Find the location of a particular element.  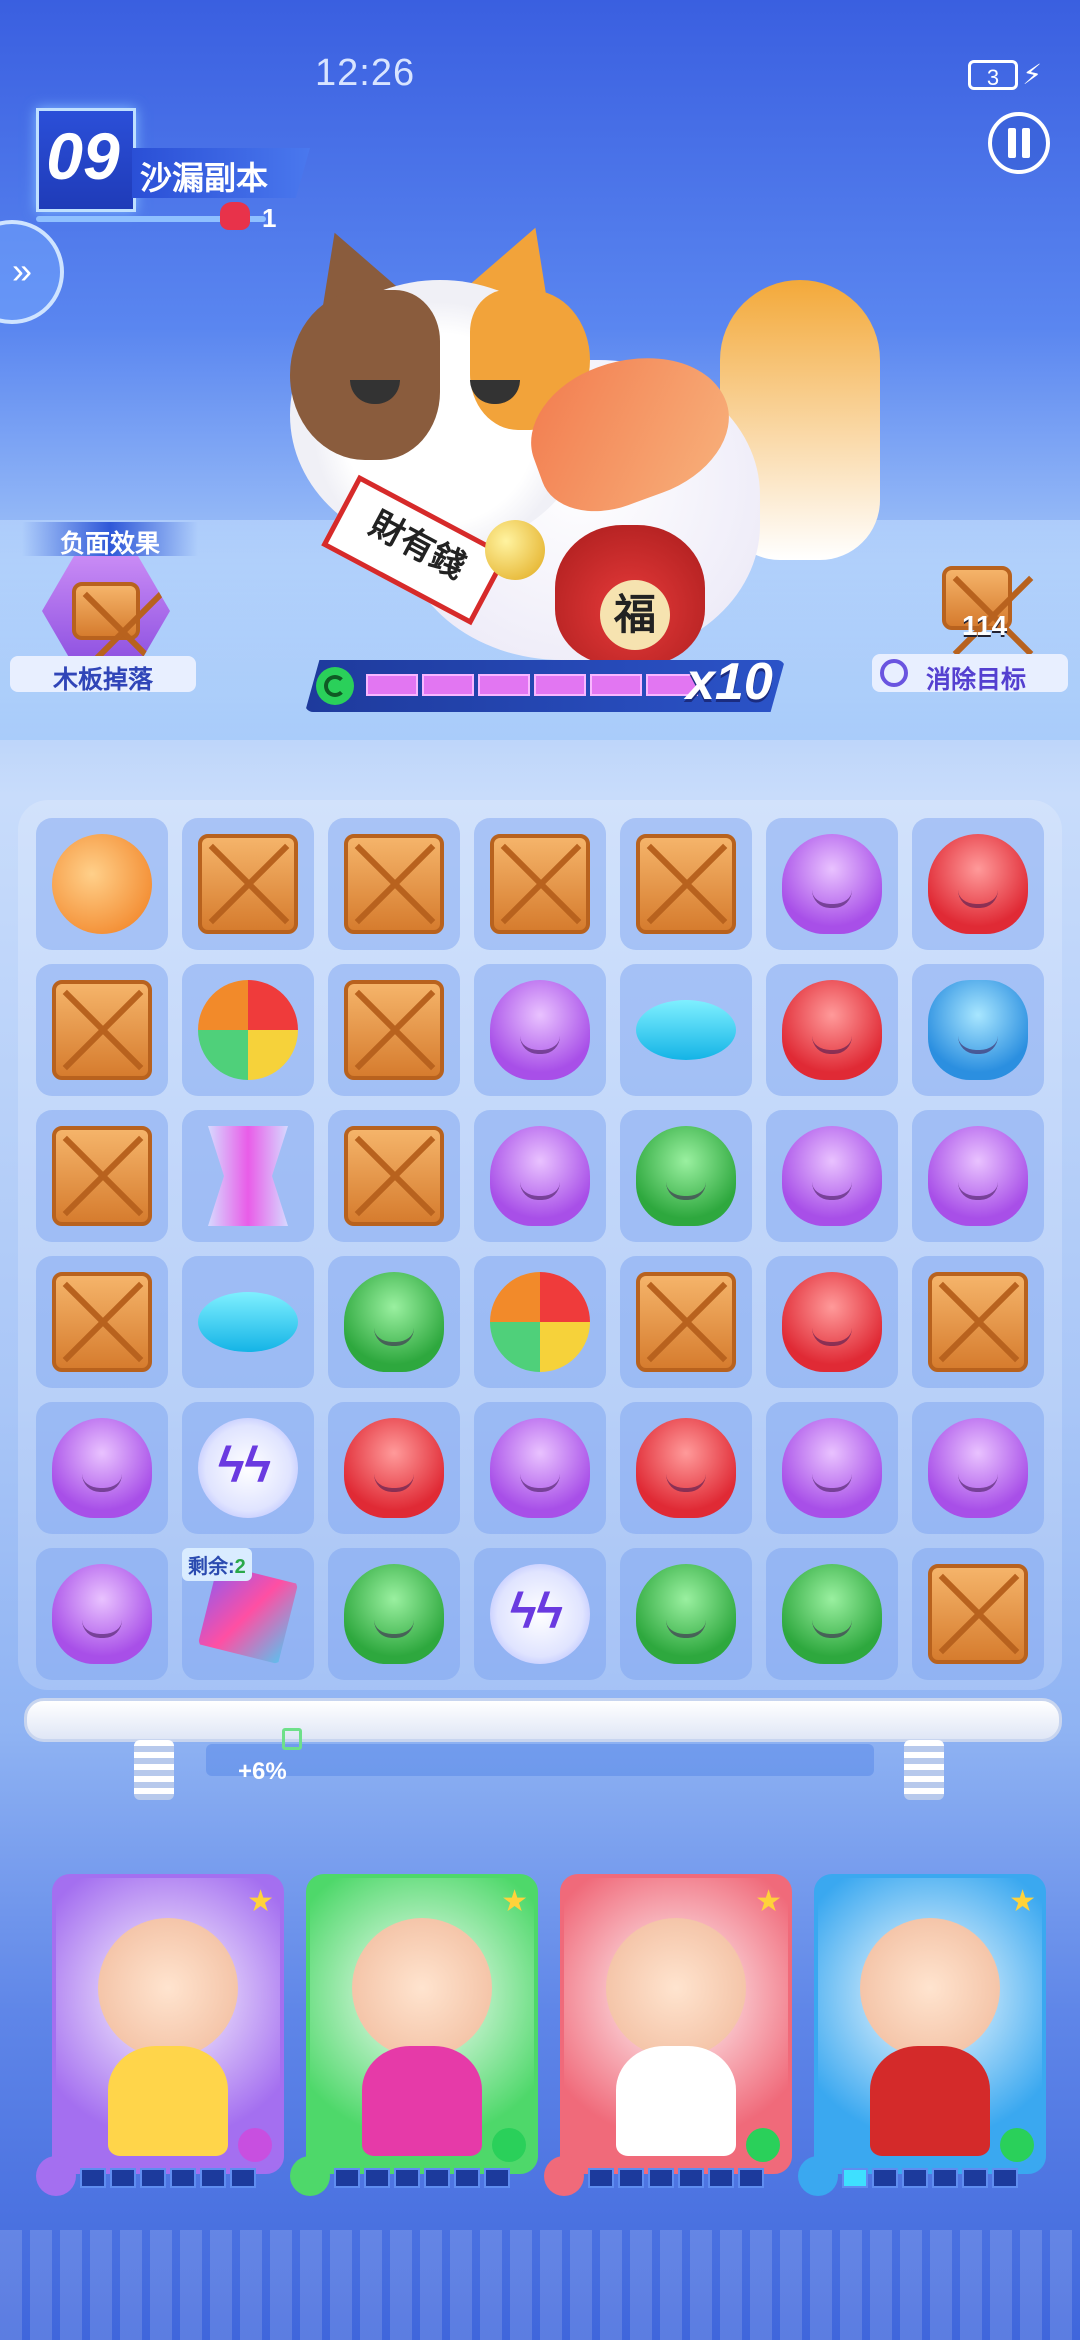

hero-card-maid-girl: ★ is located at coordinates (422, 2024).